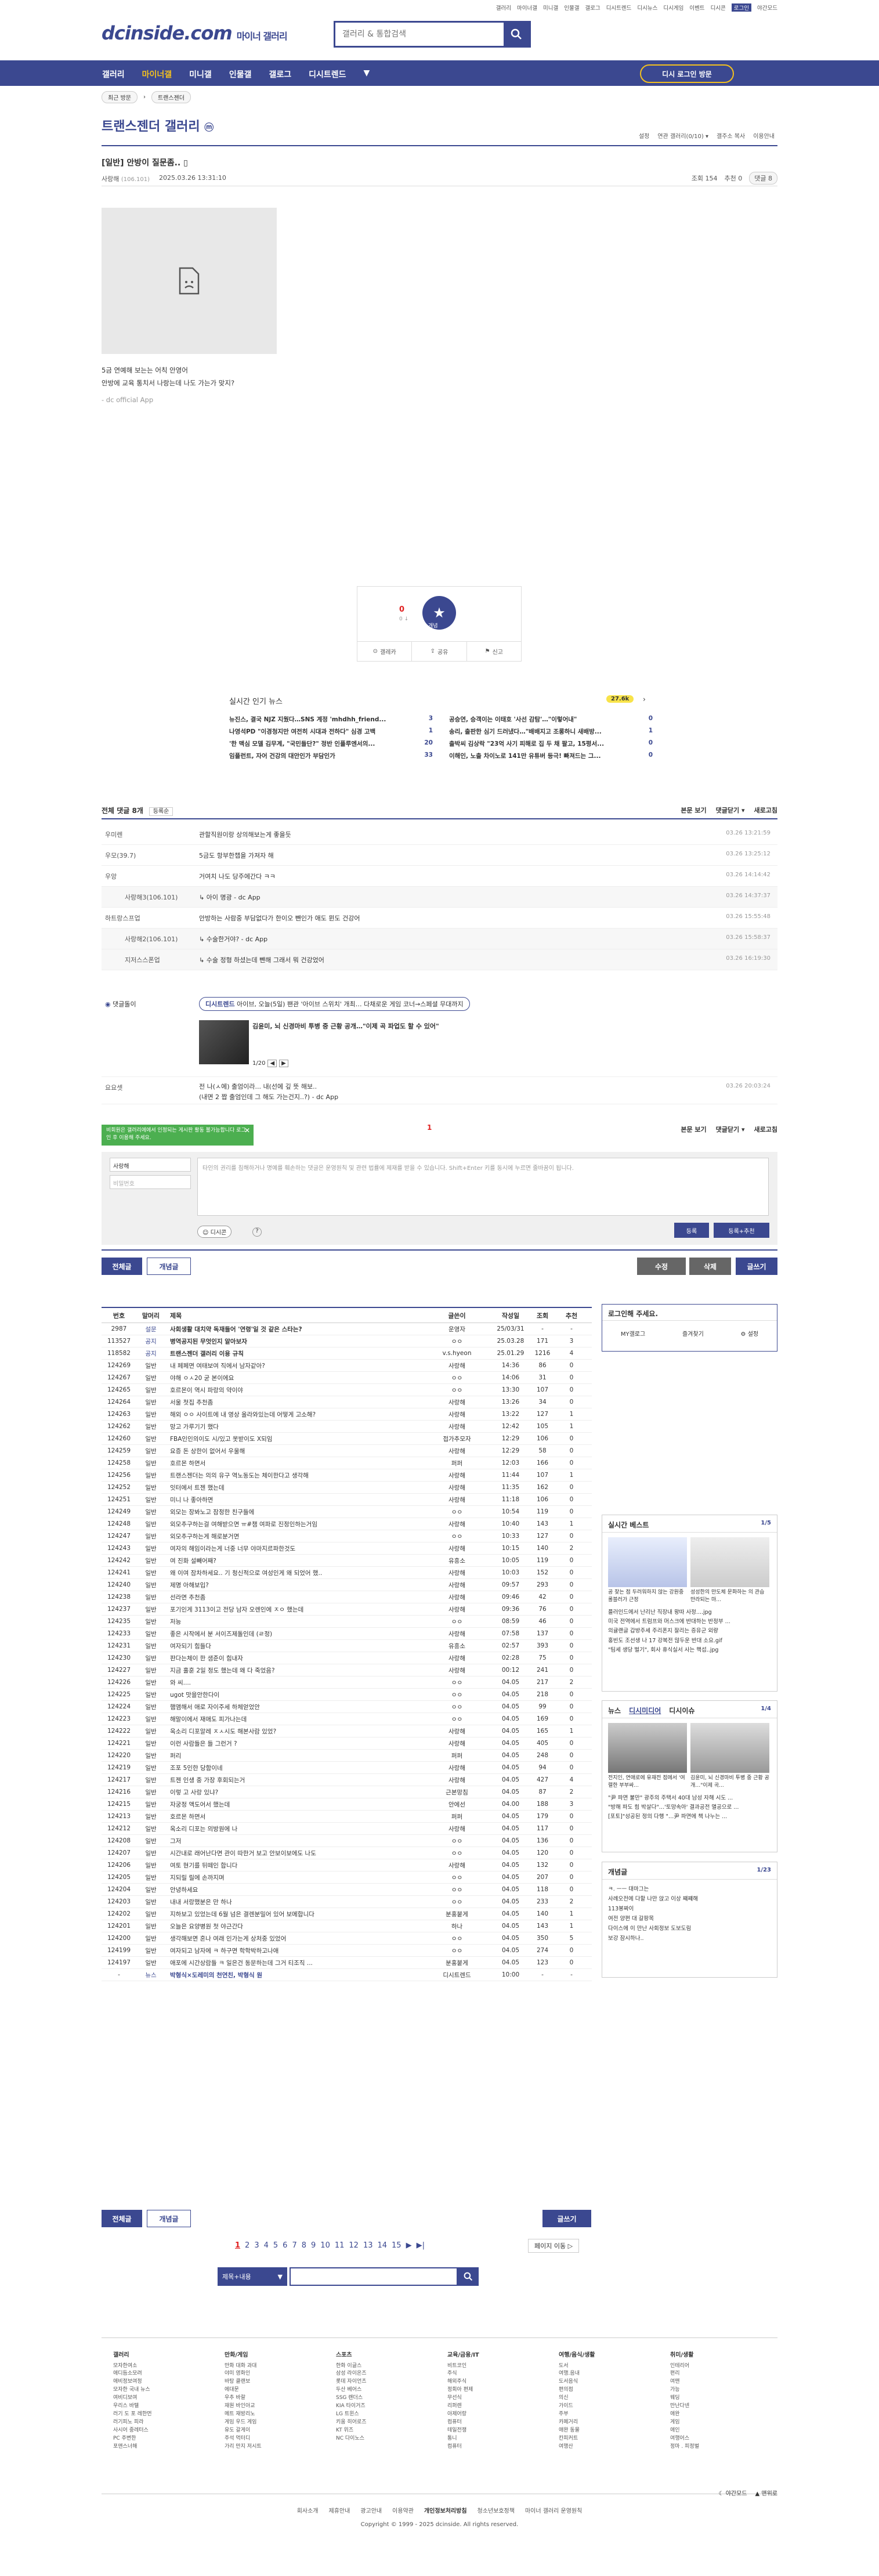 This screenshot has width=879, height=2576. I want to click on gnb-item: ▼, so click(367, 74).